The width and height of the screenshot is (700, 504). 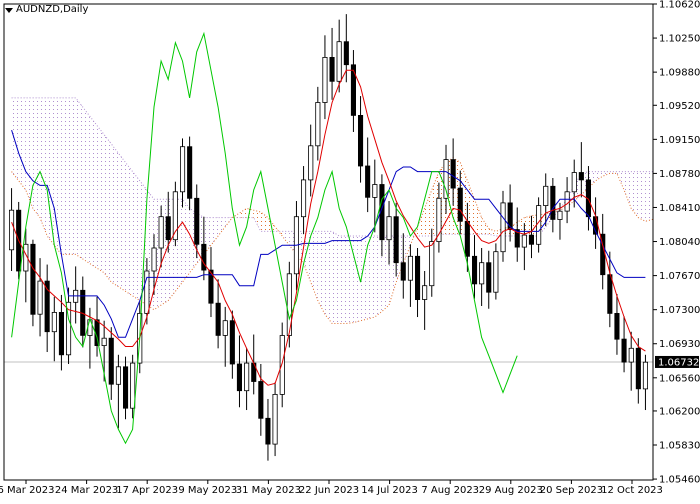 I want to click on y-tick-label: 1.09520, so click(x=679, y=106).